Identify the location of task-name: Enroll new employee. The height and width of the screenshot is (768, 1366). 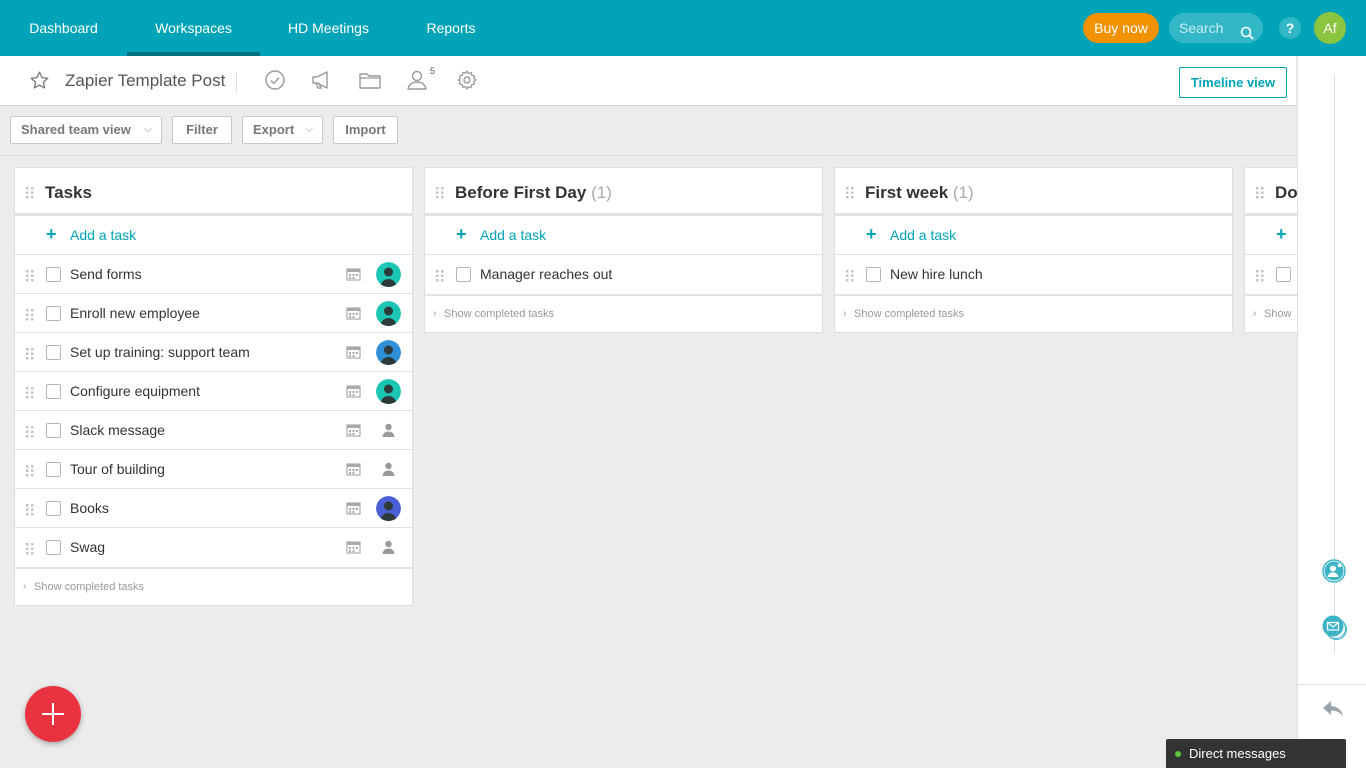
(135, 313).